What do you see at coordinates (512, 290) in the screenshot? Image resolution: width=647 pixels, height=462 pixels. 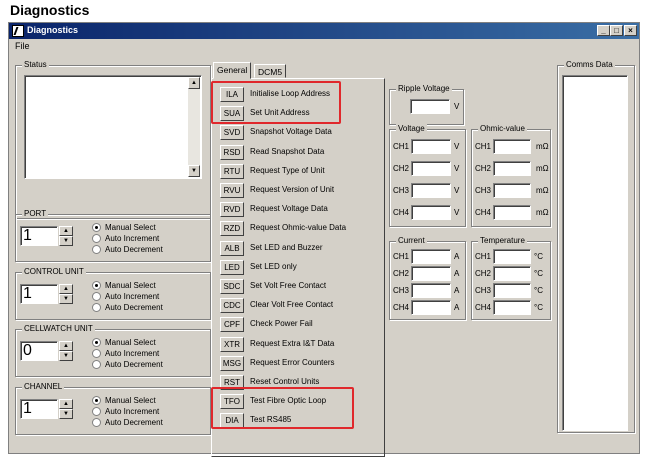 I see `temperature-ch3-field` at bounding box center [512, 290].